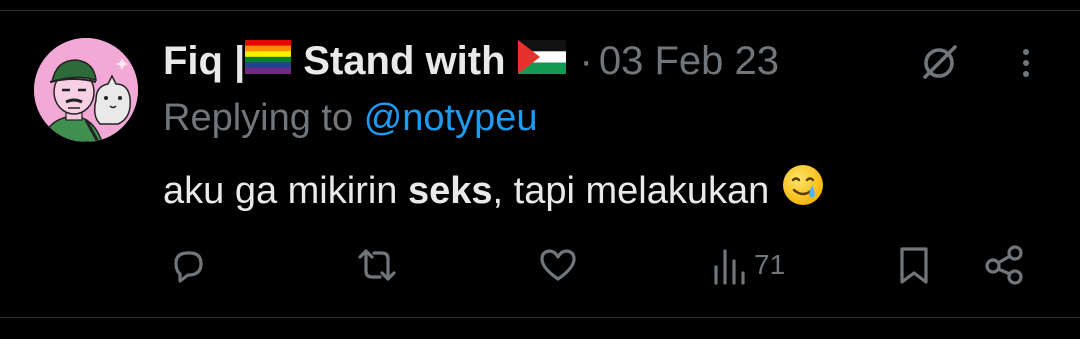 This screenshot has height=339, width=1080. I want to click on timestamp-group: · 03 Feb 23, so click(679, 61).